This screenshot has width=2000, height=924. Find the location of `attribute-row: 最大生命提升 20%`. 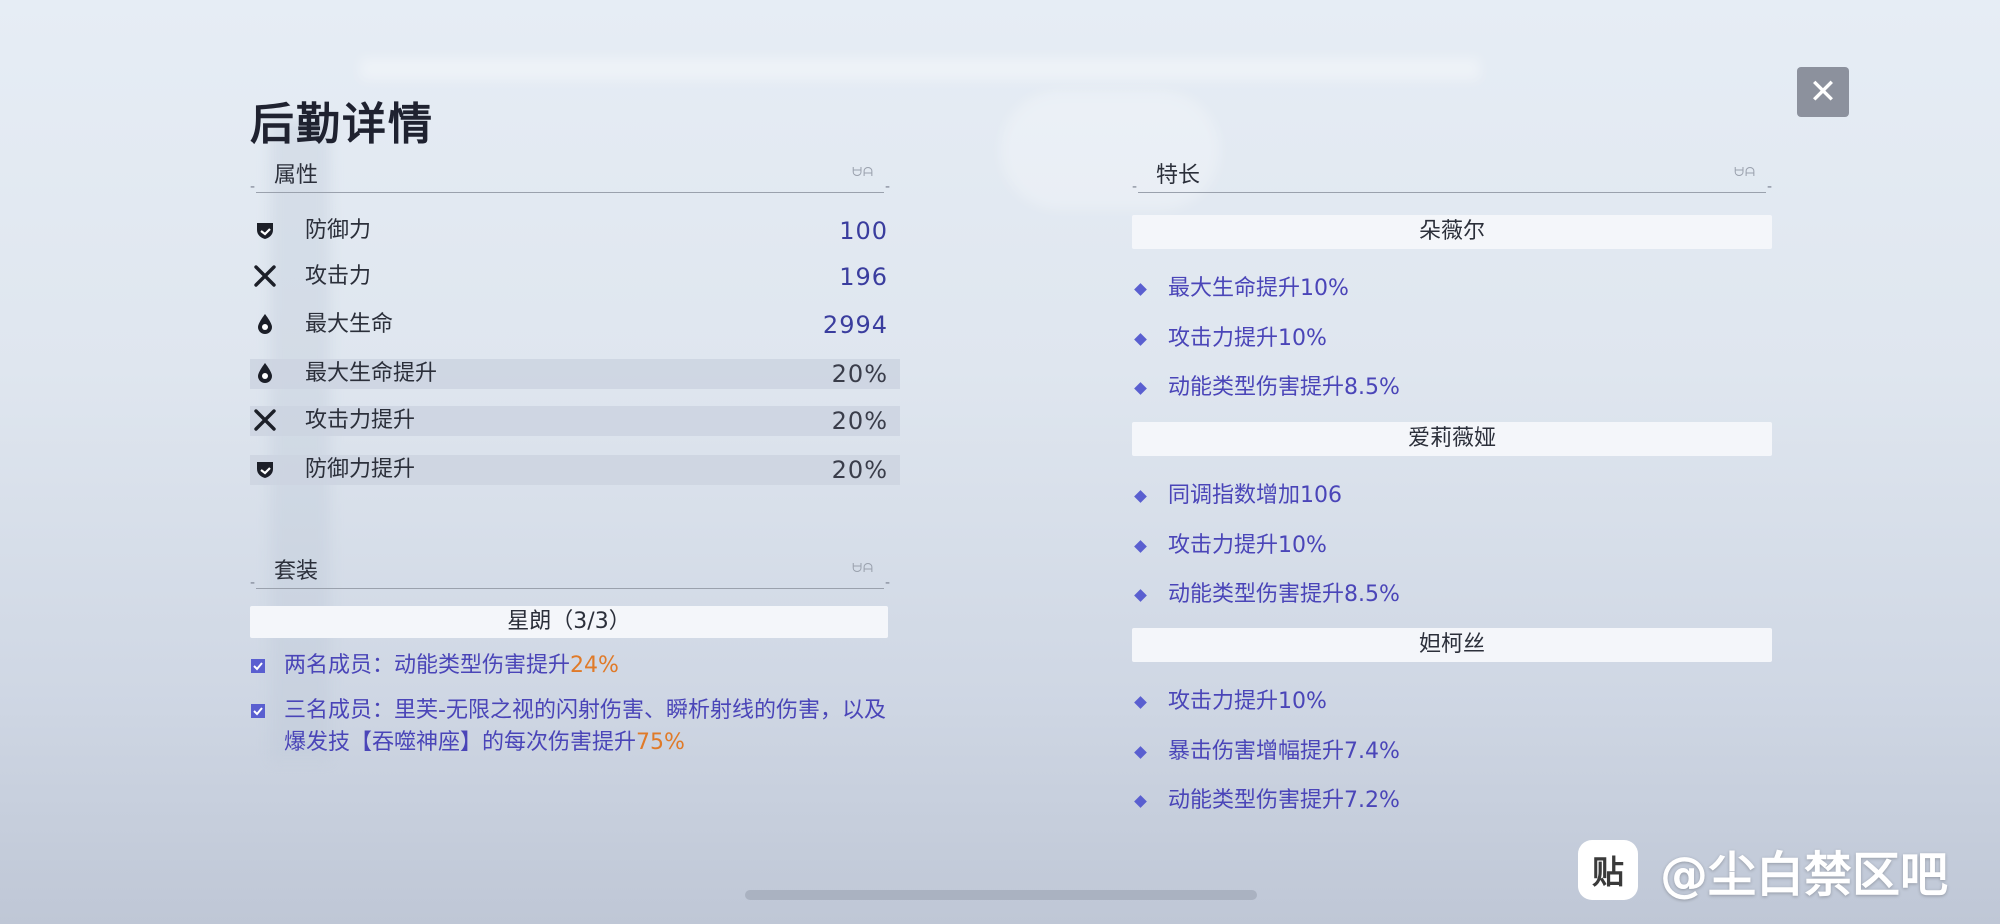

attribute-row: 最大生命提升 20% is located at coordinates (575, 374).